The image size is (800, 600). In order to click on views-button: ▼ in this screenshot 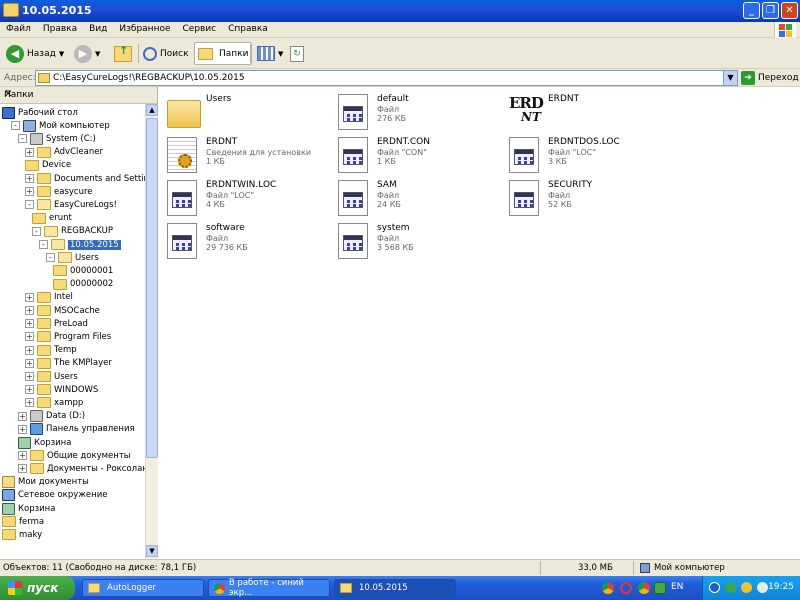, I will do `click(270, 53)`.